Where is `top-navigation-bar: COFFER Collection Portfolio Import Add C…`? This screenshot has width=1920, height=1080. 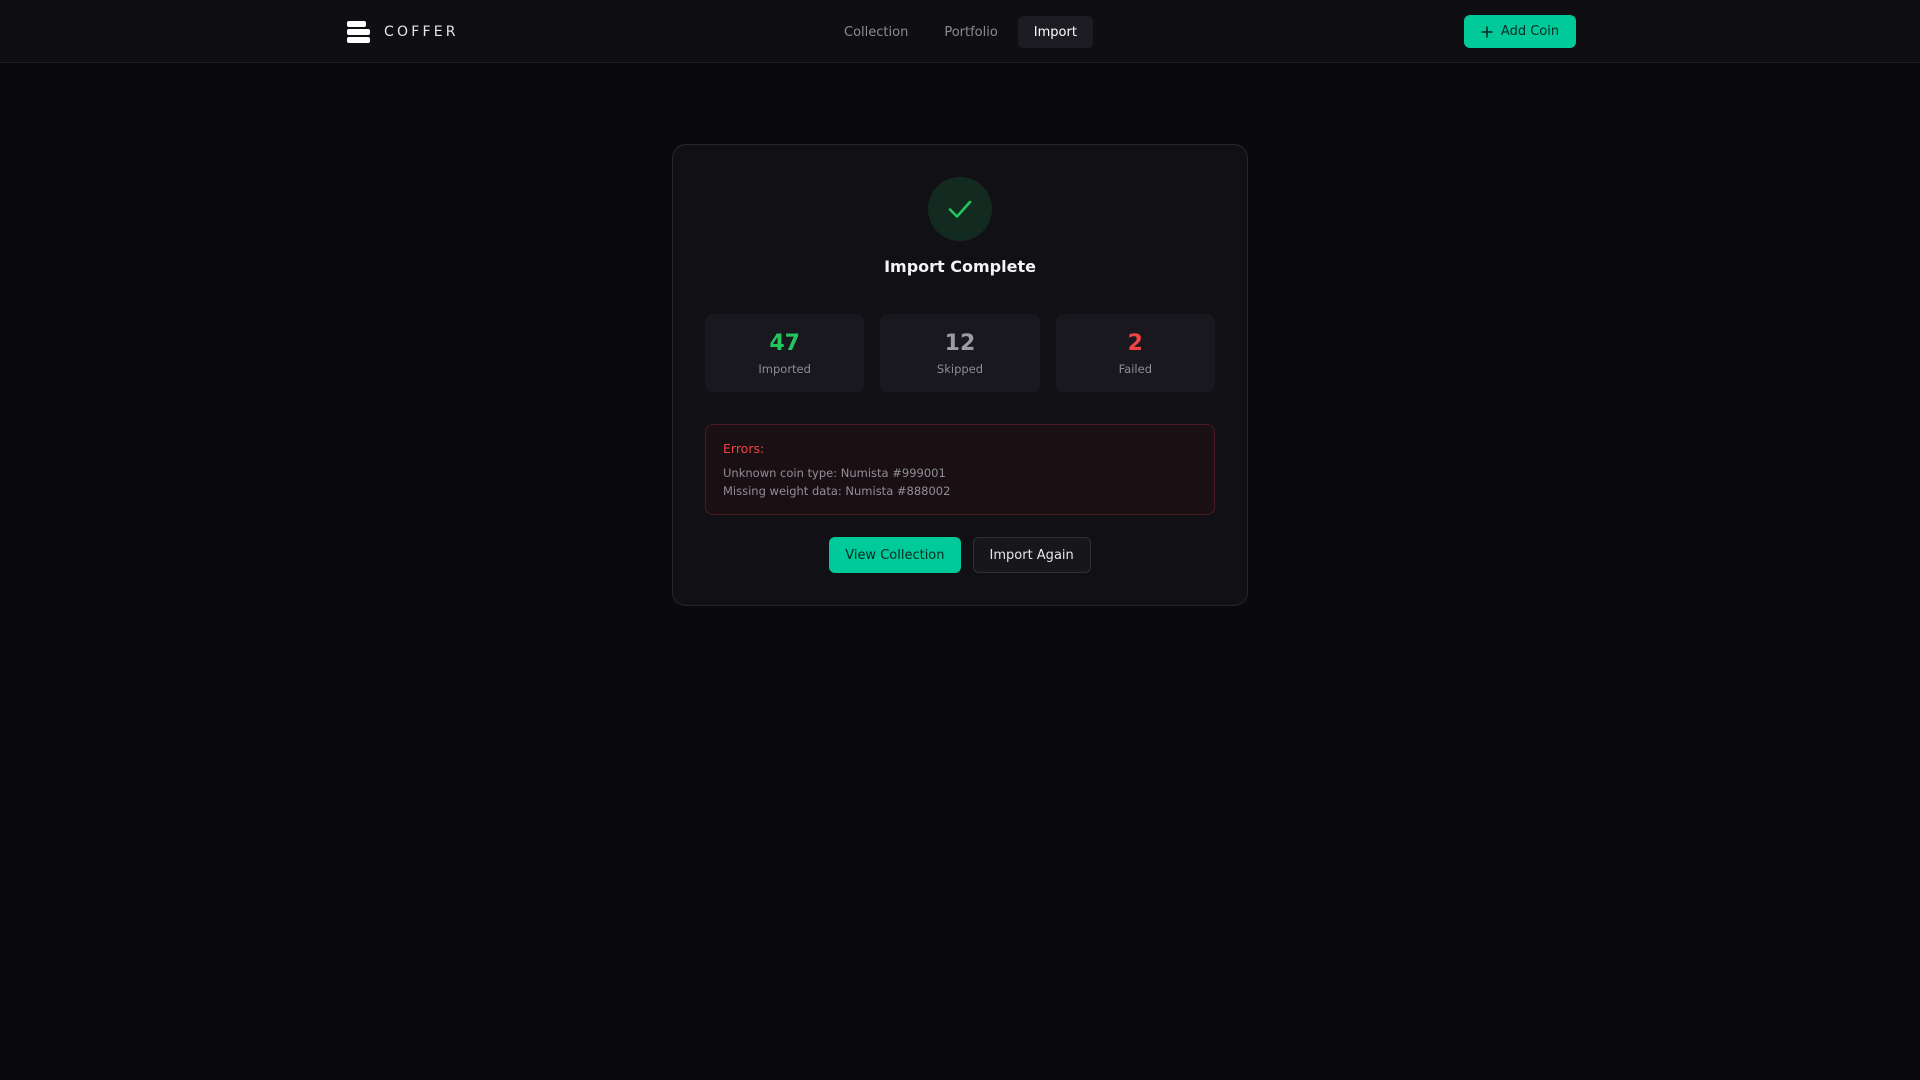
top-navigation-bar: COFFER Collection Portfolio Import Add C… is located at coordinates (960, 31).